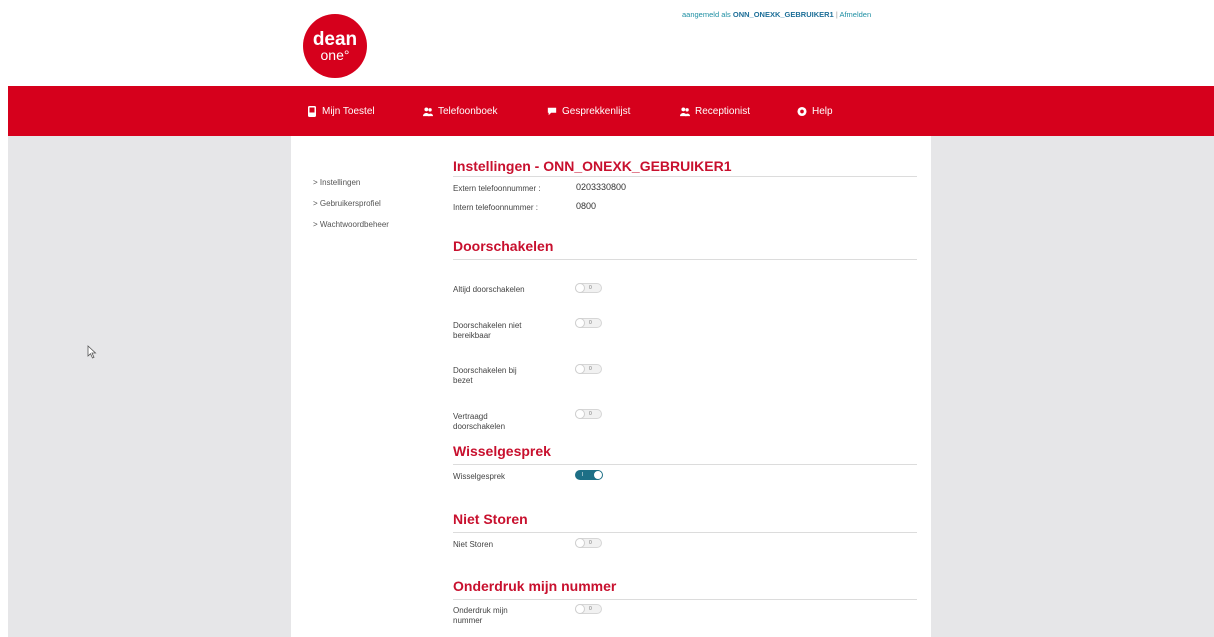 The width and height of the screenshot is (1214, 637). Describe the element at coordinates (480, 615) in the screenshot. I see `setting-label-onderdruk: Onderdruk mijn nummer` at that location.